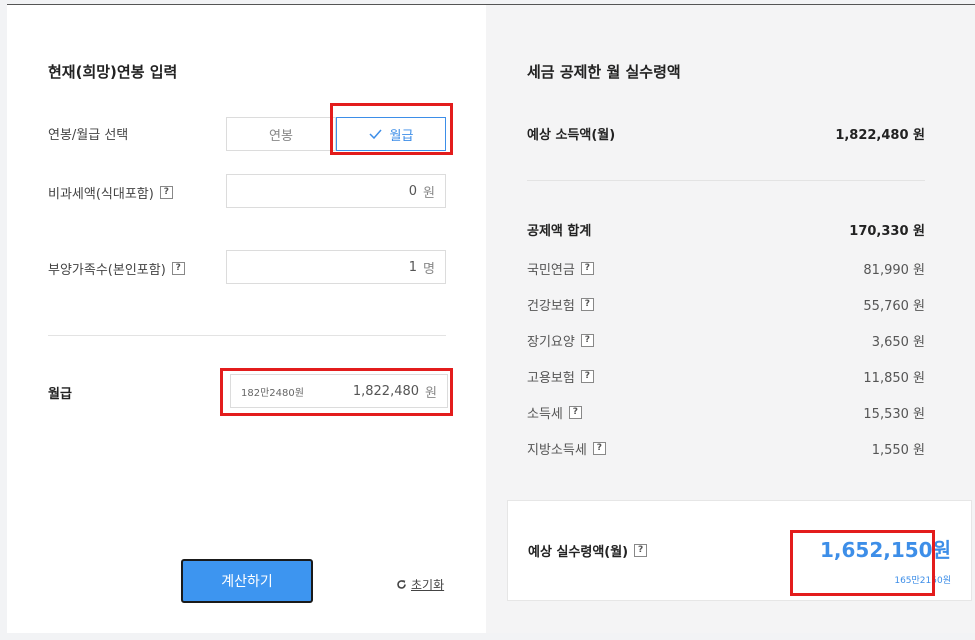 The image size is (975, 640). Describe the element at coordinates (887, 231) in the screenshot. I see `deduction-total-value: 170,330 원` at that location.